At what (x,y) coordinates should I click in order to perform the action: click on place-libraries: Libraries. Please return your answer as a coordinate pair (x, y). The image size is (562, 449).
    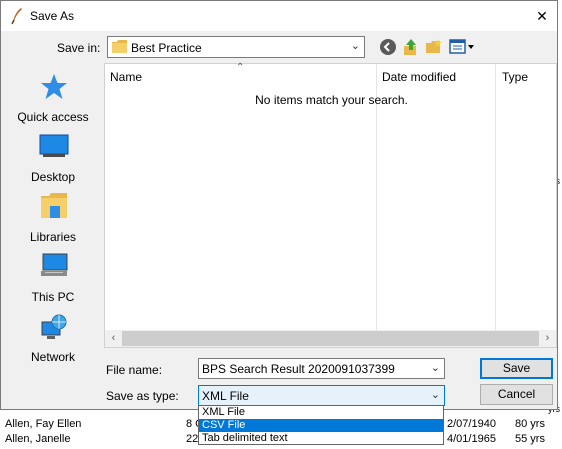
    Looking at the image, I should click on (53, 220).